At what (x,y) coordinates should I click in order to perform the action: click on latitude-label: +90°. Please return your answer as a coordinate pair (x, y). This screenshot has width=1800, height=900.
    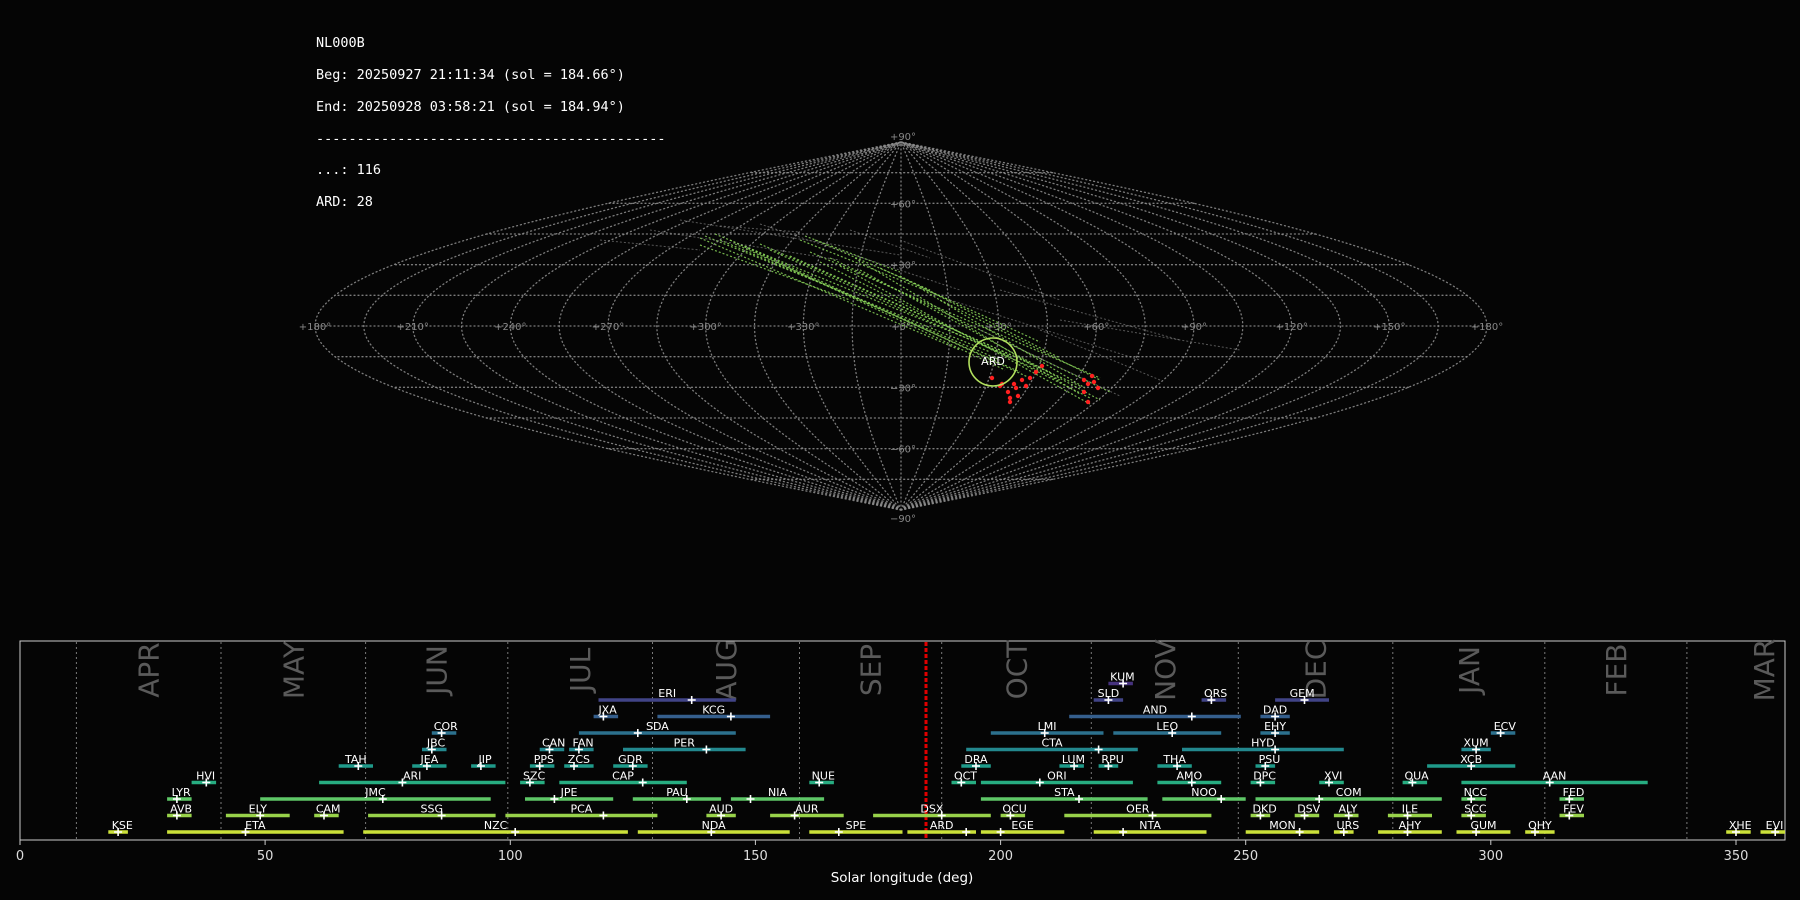
    Looking at the image, I should click on (903, 137).